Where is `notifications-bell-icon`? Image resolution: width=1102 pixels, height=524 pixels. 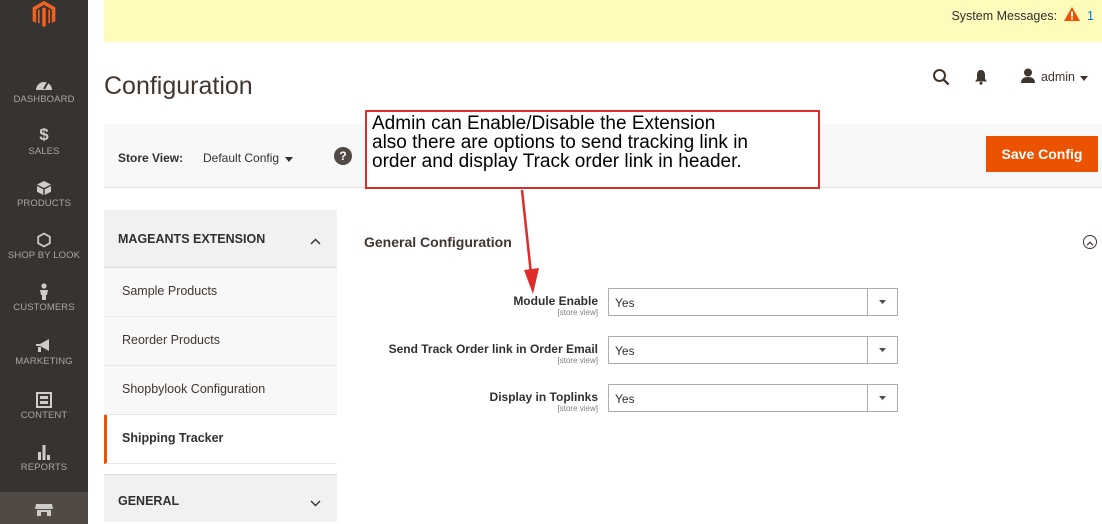
notifications-bell-icon is located at coordinates (981, 77).